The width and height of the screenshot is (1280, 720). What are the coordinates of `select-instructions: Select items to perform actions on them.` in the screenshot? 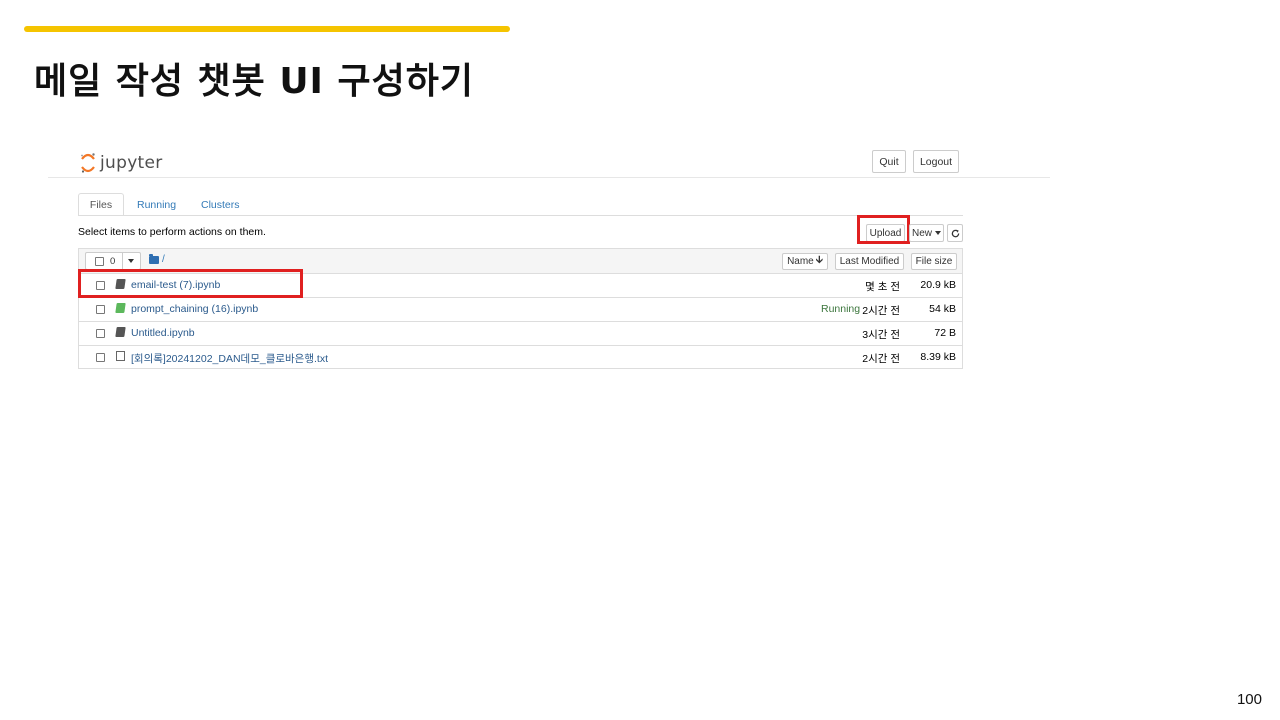 It's located at (172, 232).